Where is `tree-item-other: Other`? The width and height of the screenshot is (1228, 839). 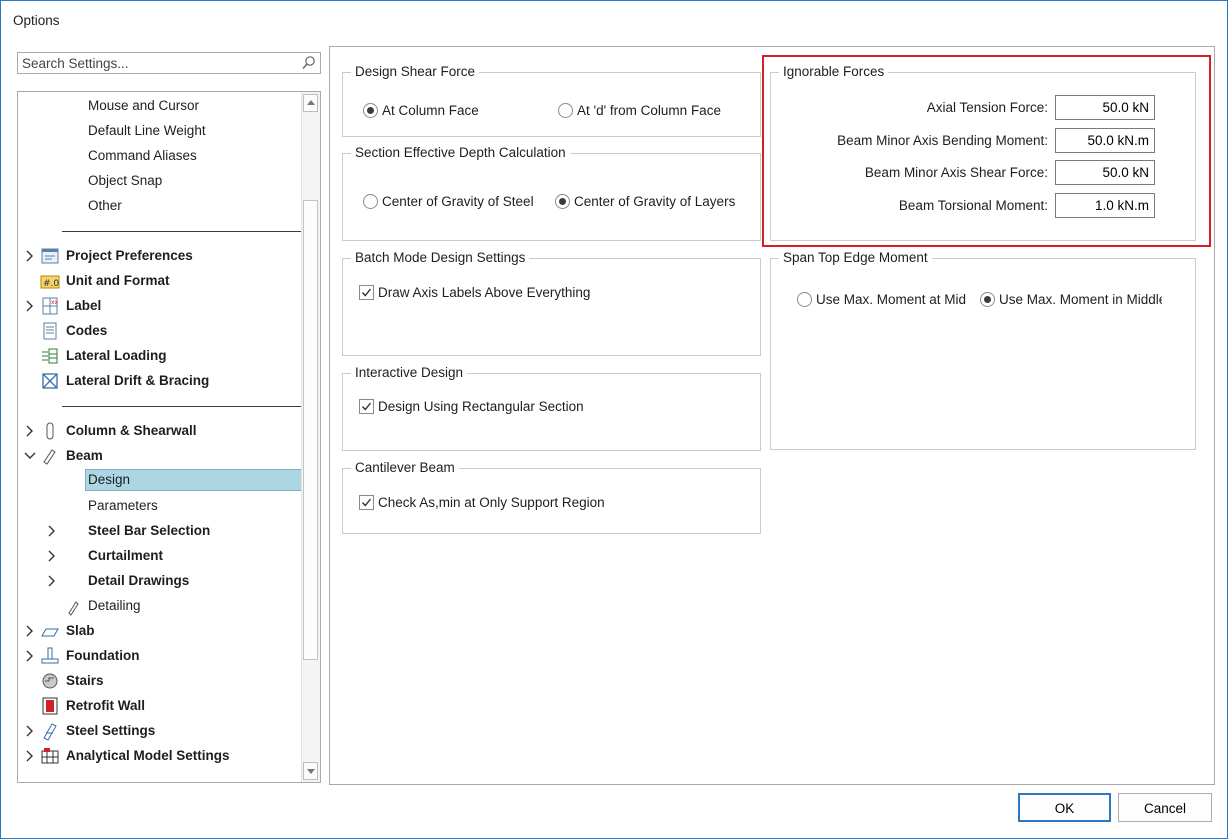 tree-item-other: Other is located at coordinates (105, 206).